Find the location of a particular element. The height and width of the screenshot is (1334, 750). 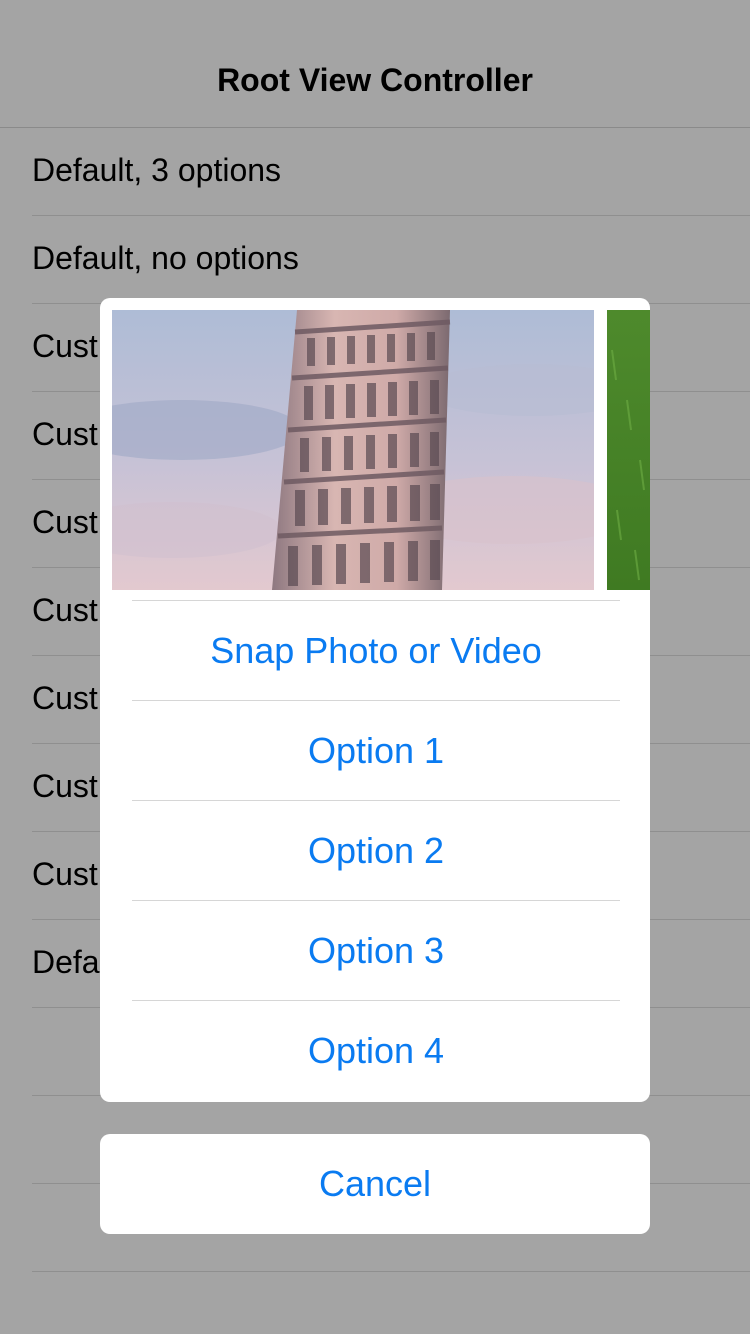

snap-photo-button: Snap Photo or Video is located at coordinates (376, 650).